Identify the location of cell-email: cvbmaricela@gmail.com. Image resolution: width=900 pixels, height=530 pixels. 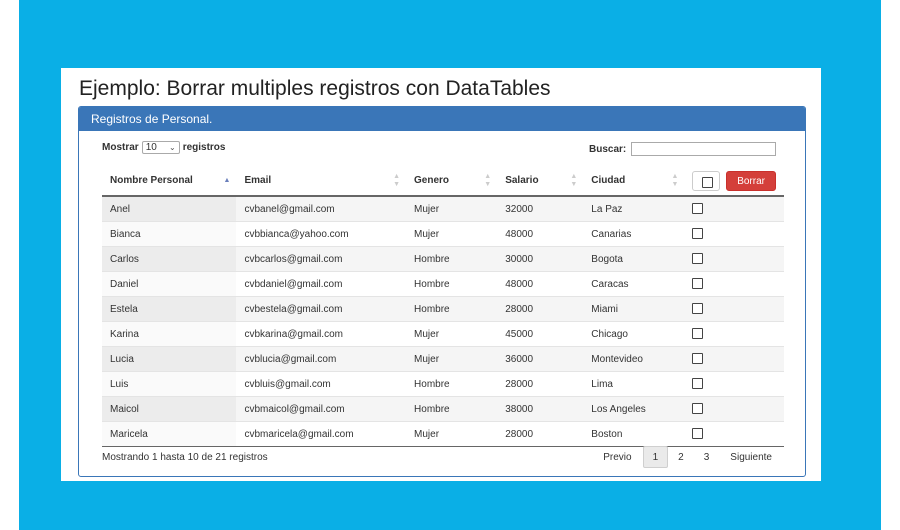
(321, 434).